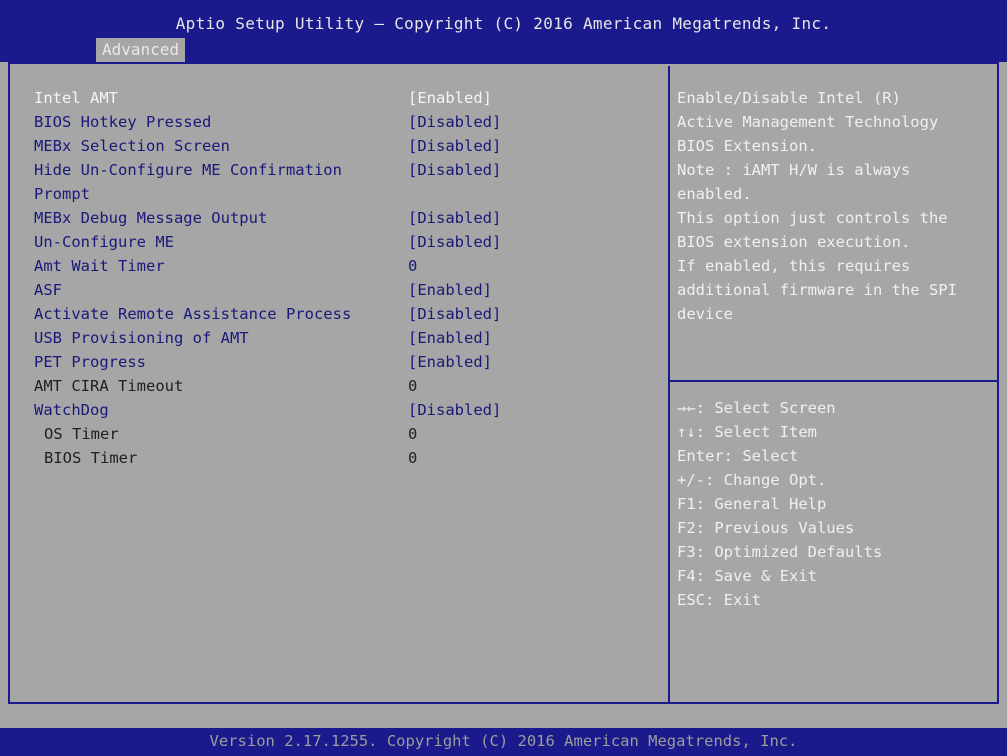 The width and height of the screenshot is (1007, 756). I want to click on setting-watchdog-value: [Disabled], so click(454, 410).